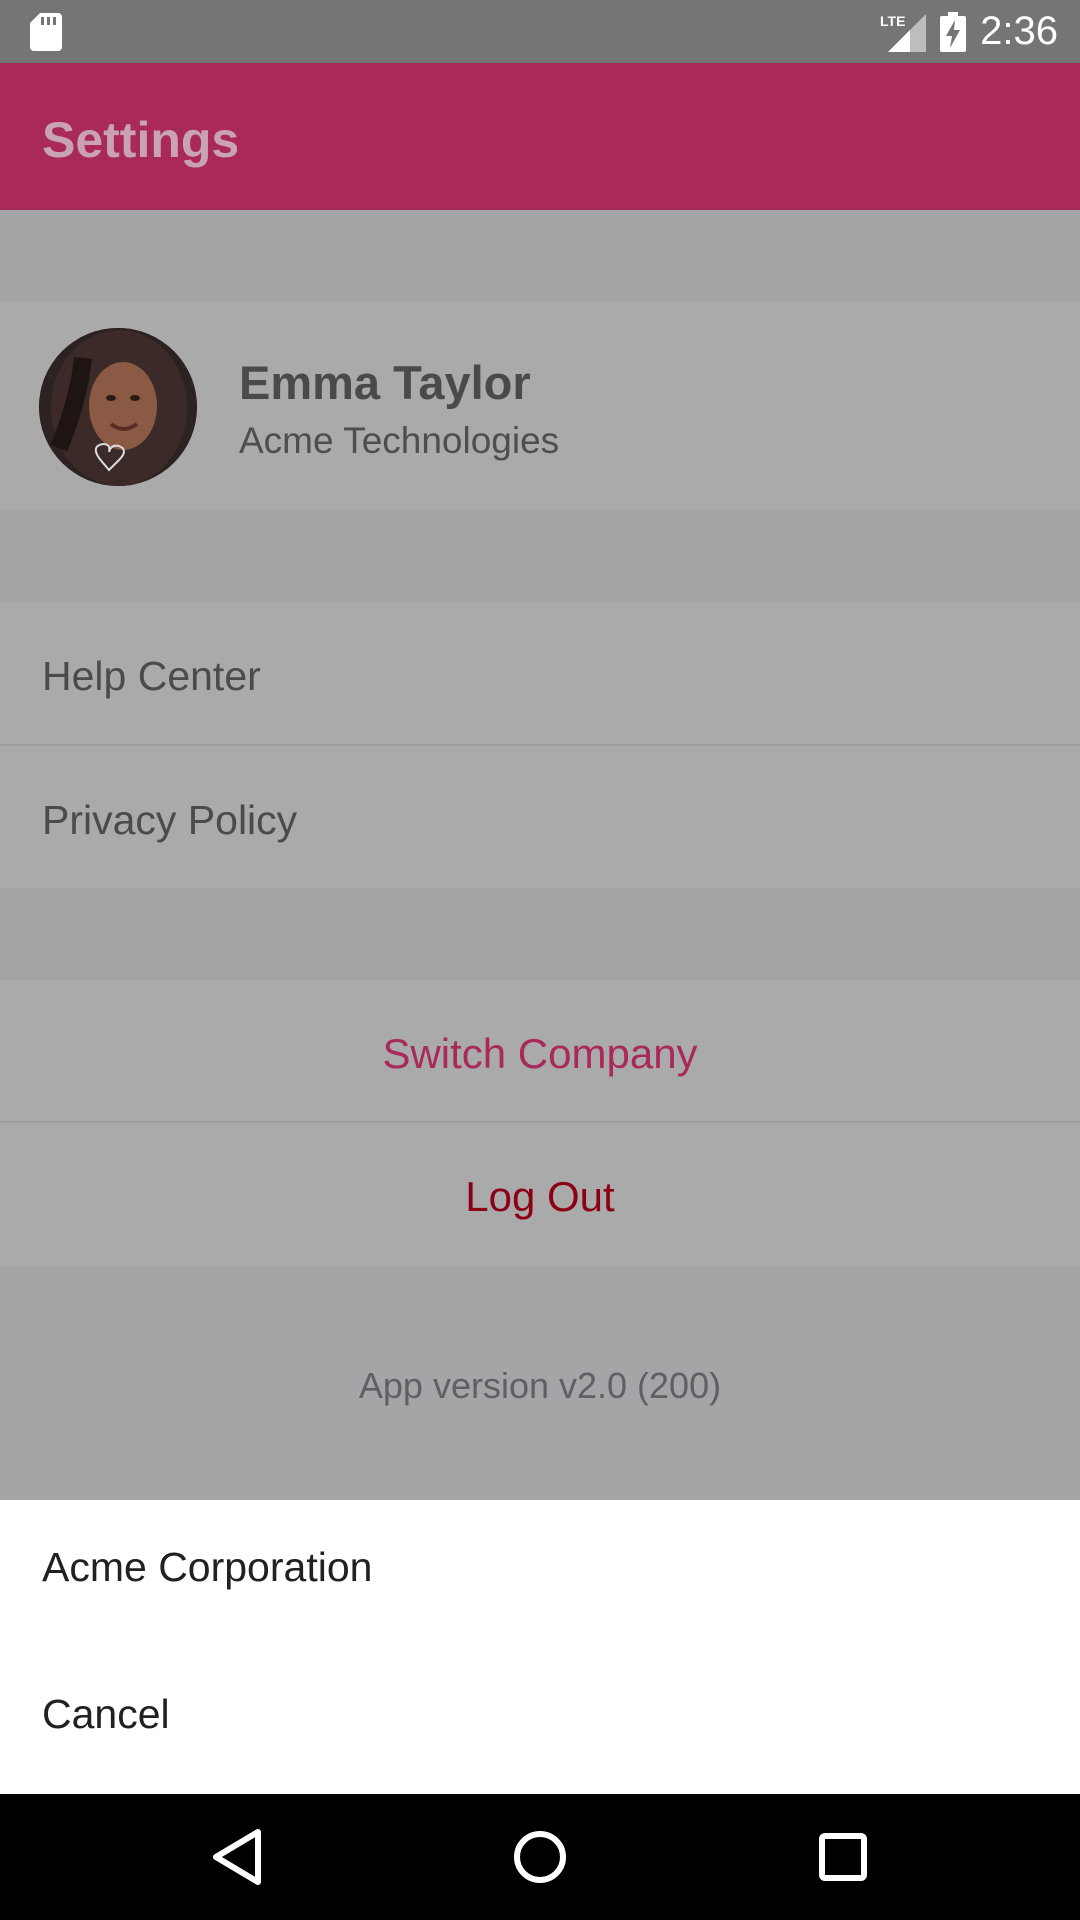 The image size is (1080, 1920). What do you see at coordinates (237, 1857) in the screenshot?
I see `back-icon` at bounding box center [237, 1857].